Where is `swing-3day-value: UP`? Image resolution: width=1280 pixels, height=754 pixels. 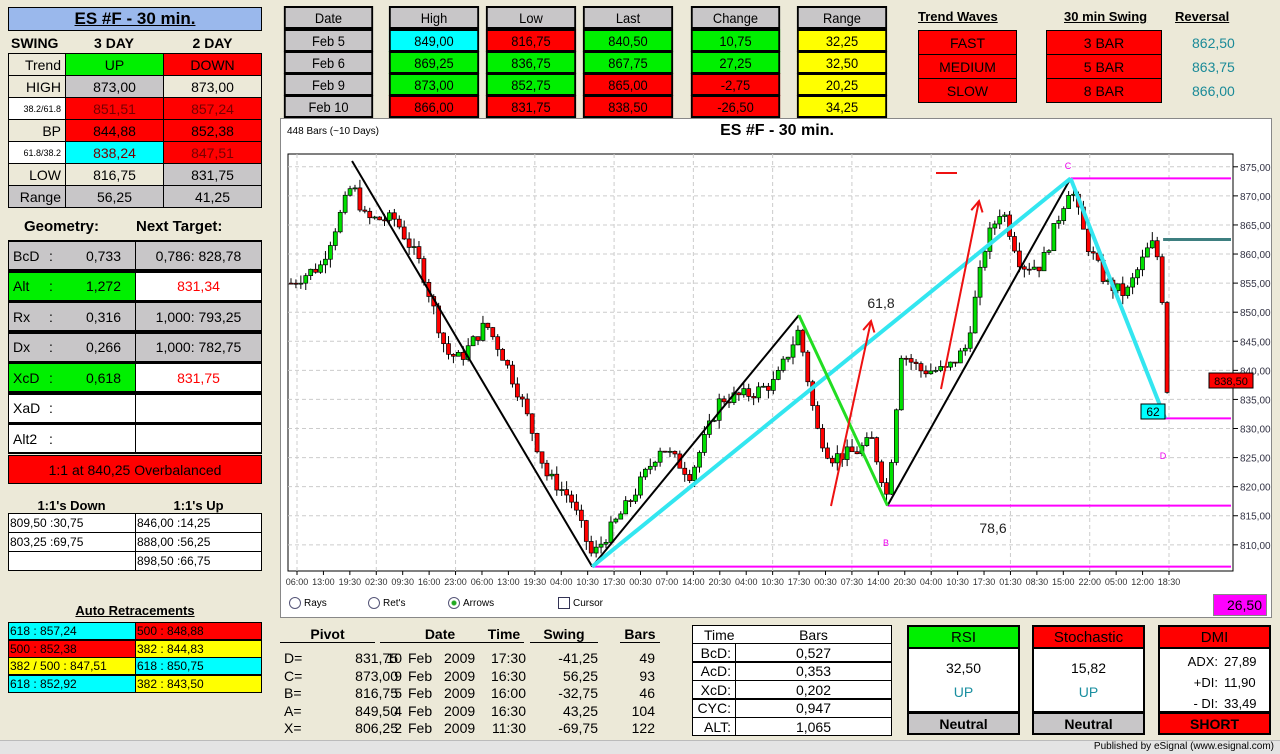 swing-3day-value: UP is located at coordinates (114, 64).